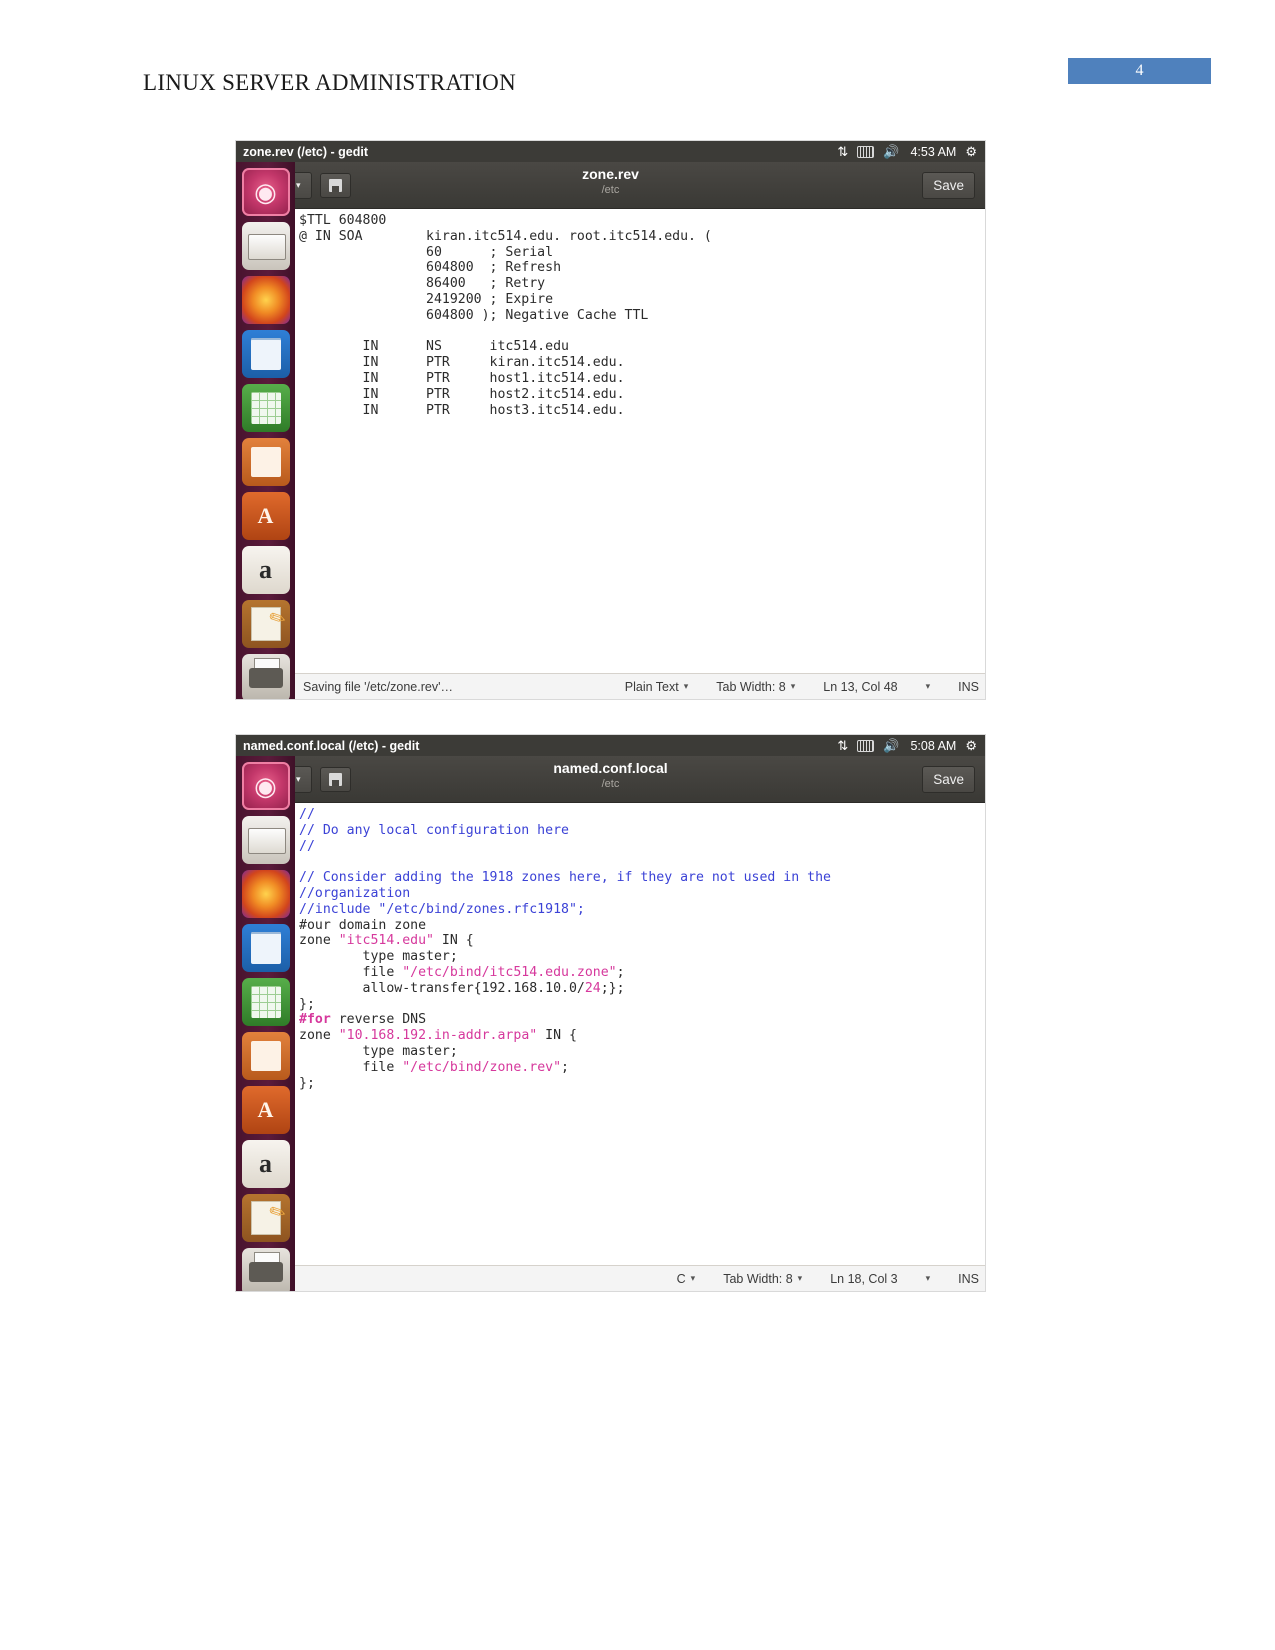 The height and width of the screenshot is (1650, 1275). Describe the element at coordinates (933, 746) in the screenshot. I see `system-clock: 5:08 AM` at that location.